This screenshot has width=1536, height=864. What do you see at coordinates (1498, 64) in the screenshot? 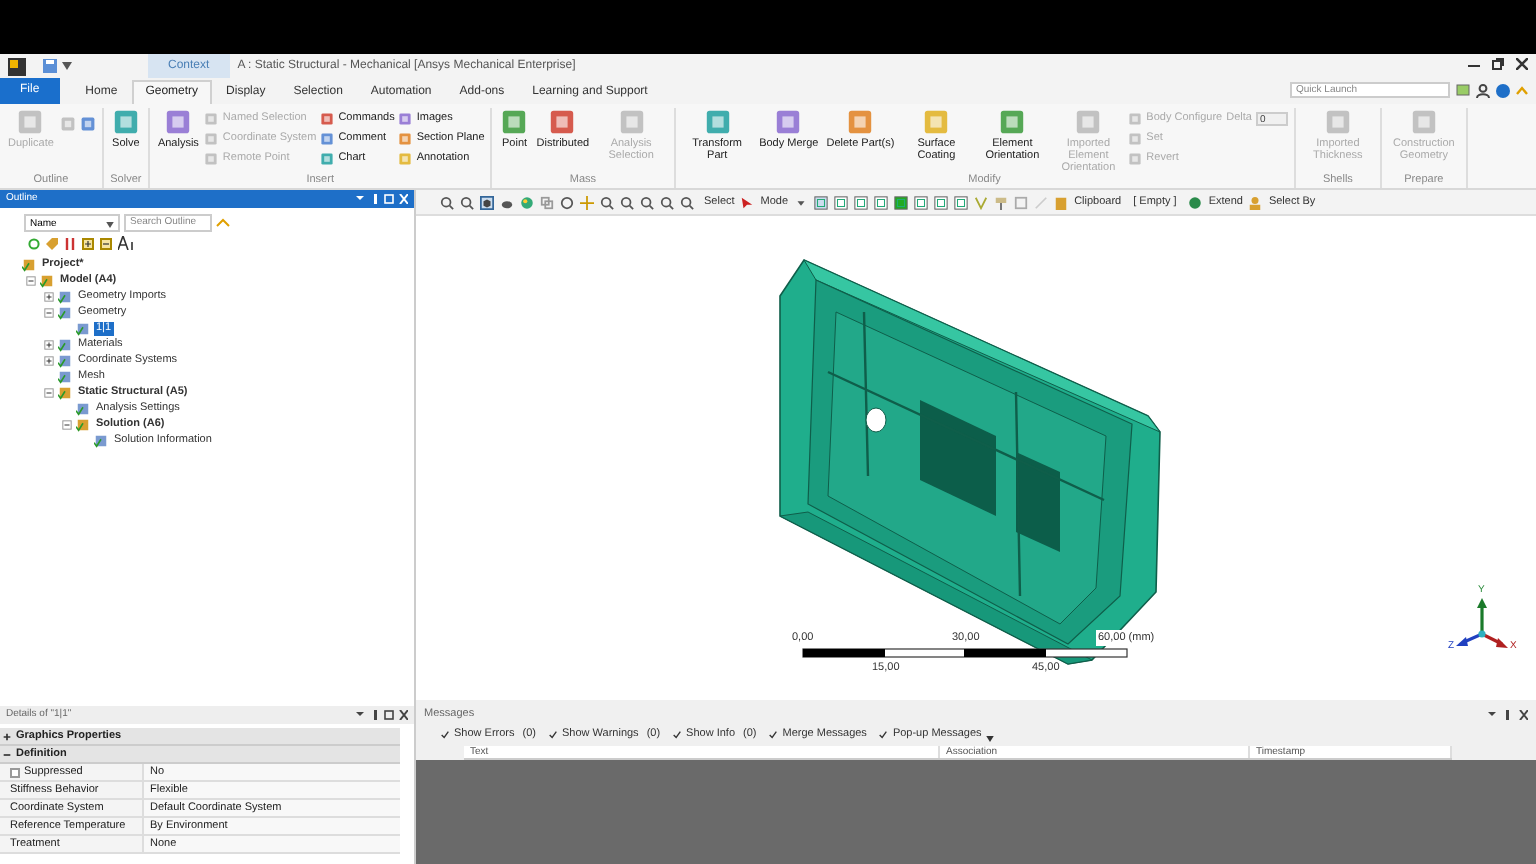
I see `restore-icon` at bounding box center [1498, 64].